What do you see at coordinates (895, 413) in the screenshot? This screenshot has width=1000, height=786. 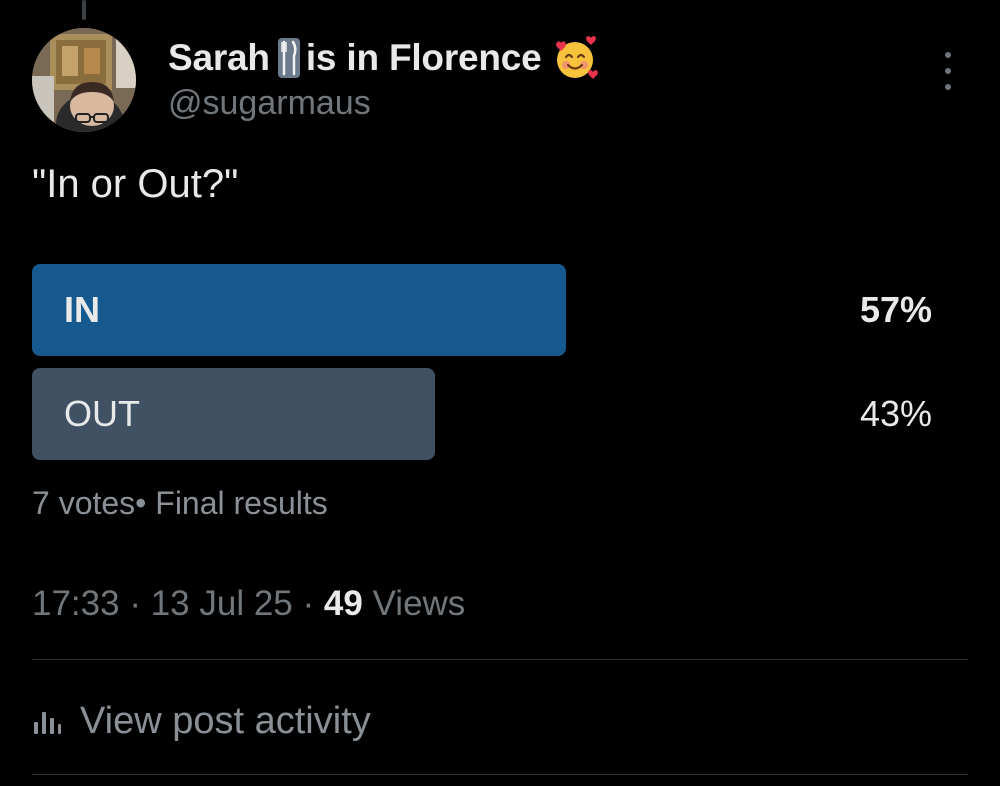 I see `poll-option-percentage: 43%` at bounding box center [895, 413].